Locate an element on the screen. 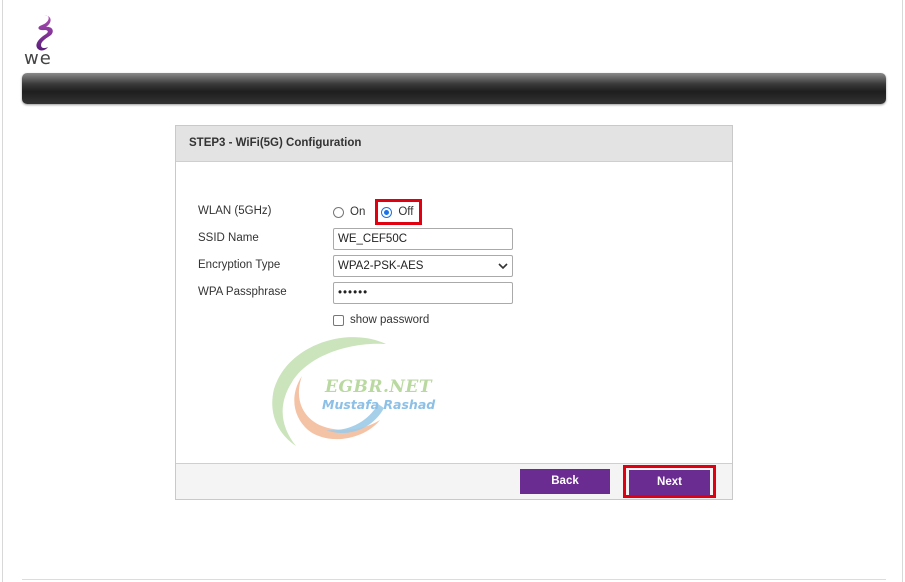 The height and width of the screenshot is (582, 905). top-navigation-bar is located at coordinates (454, 88).